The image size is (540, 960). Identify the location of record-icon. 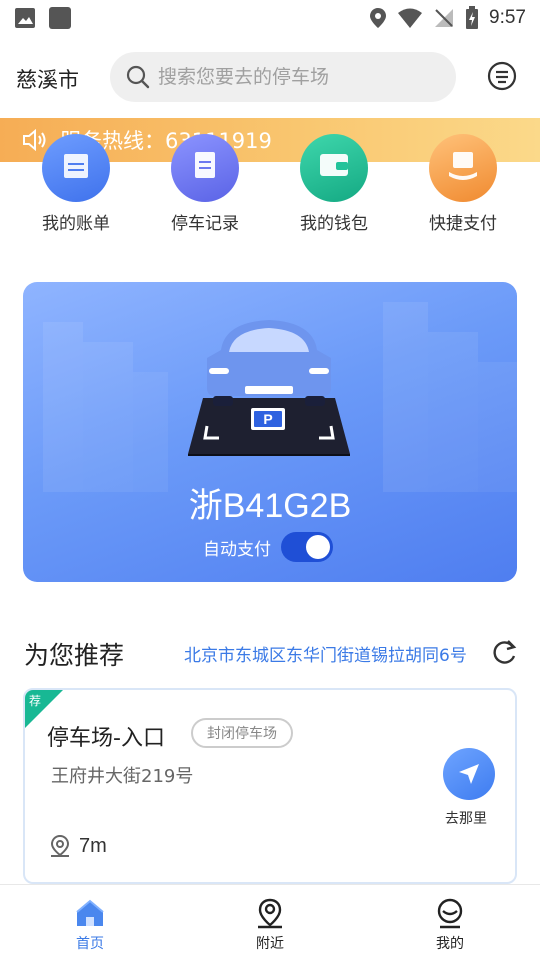
(205, 168).